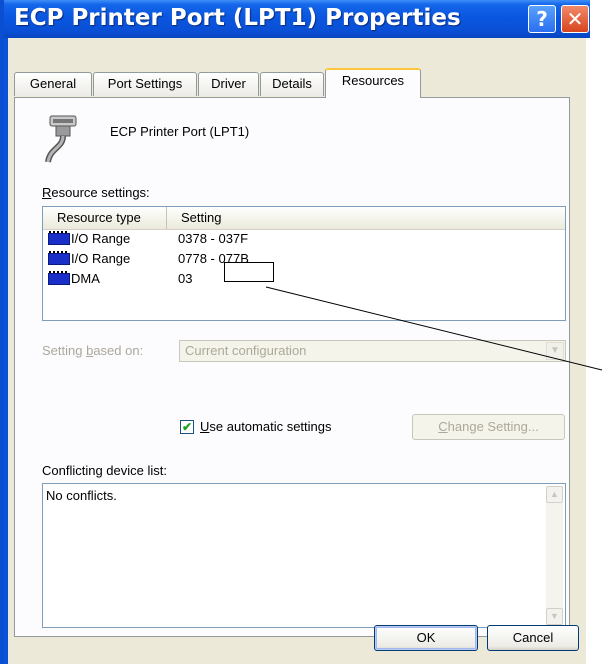  I want to click on tab-resources: Resources, so click(373, 83).